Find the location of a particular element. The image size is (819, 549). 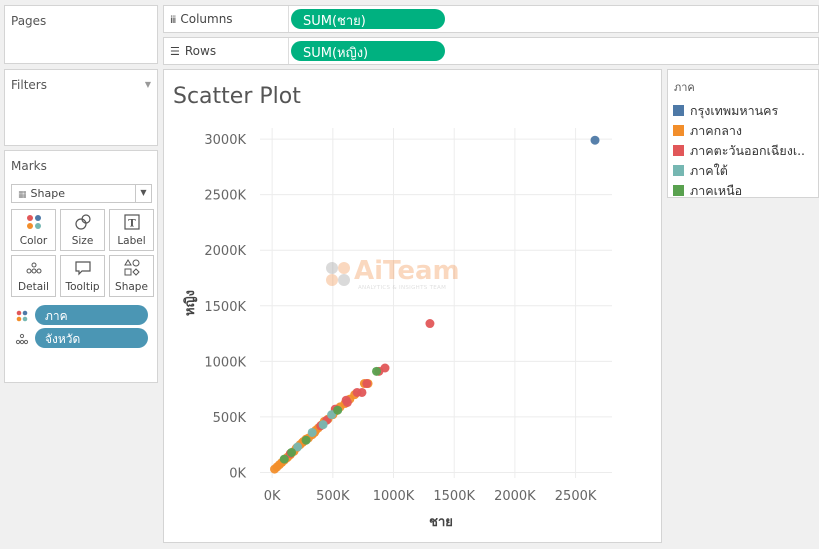

y-tick-label: 2500K is located at coordinates (225, 196).